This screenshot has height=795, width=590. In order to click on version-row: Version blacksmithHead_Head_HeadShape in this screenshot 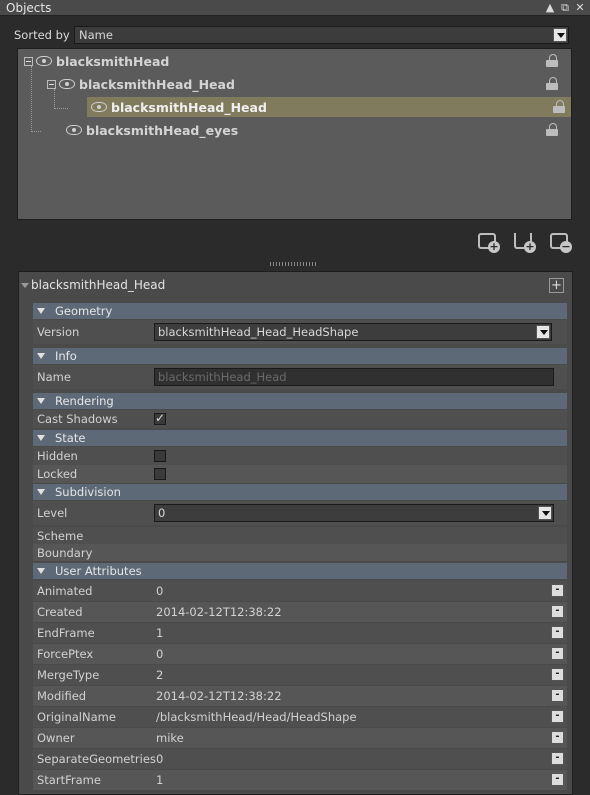, I will do `click(300, 332)`.